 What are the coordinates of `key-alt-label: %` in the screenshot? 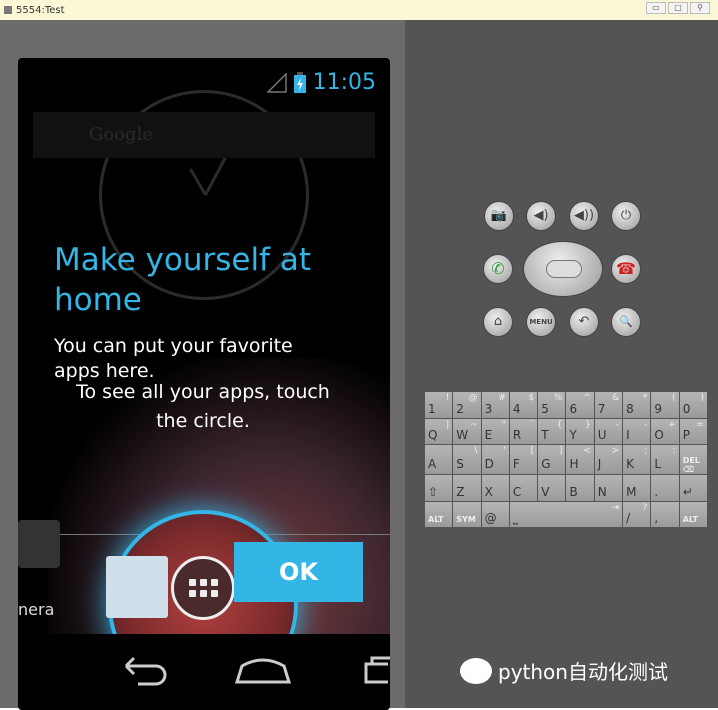 It's located at (558, 398).